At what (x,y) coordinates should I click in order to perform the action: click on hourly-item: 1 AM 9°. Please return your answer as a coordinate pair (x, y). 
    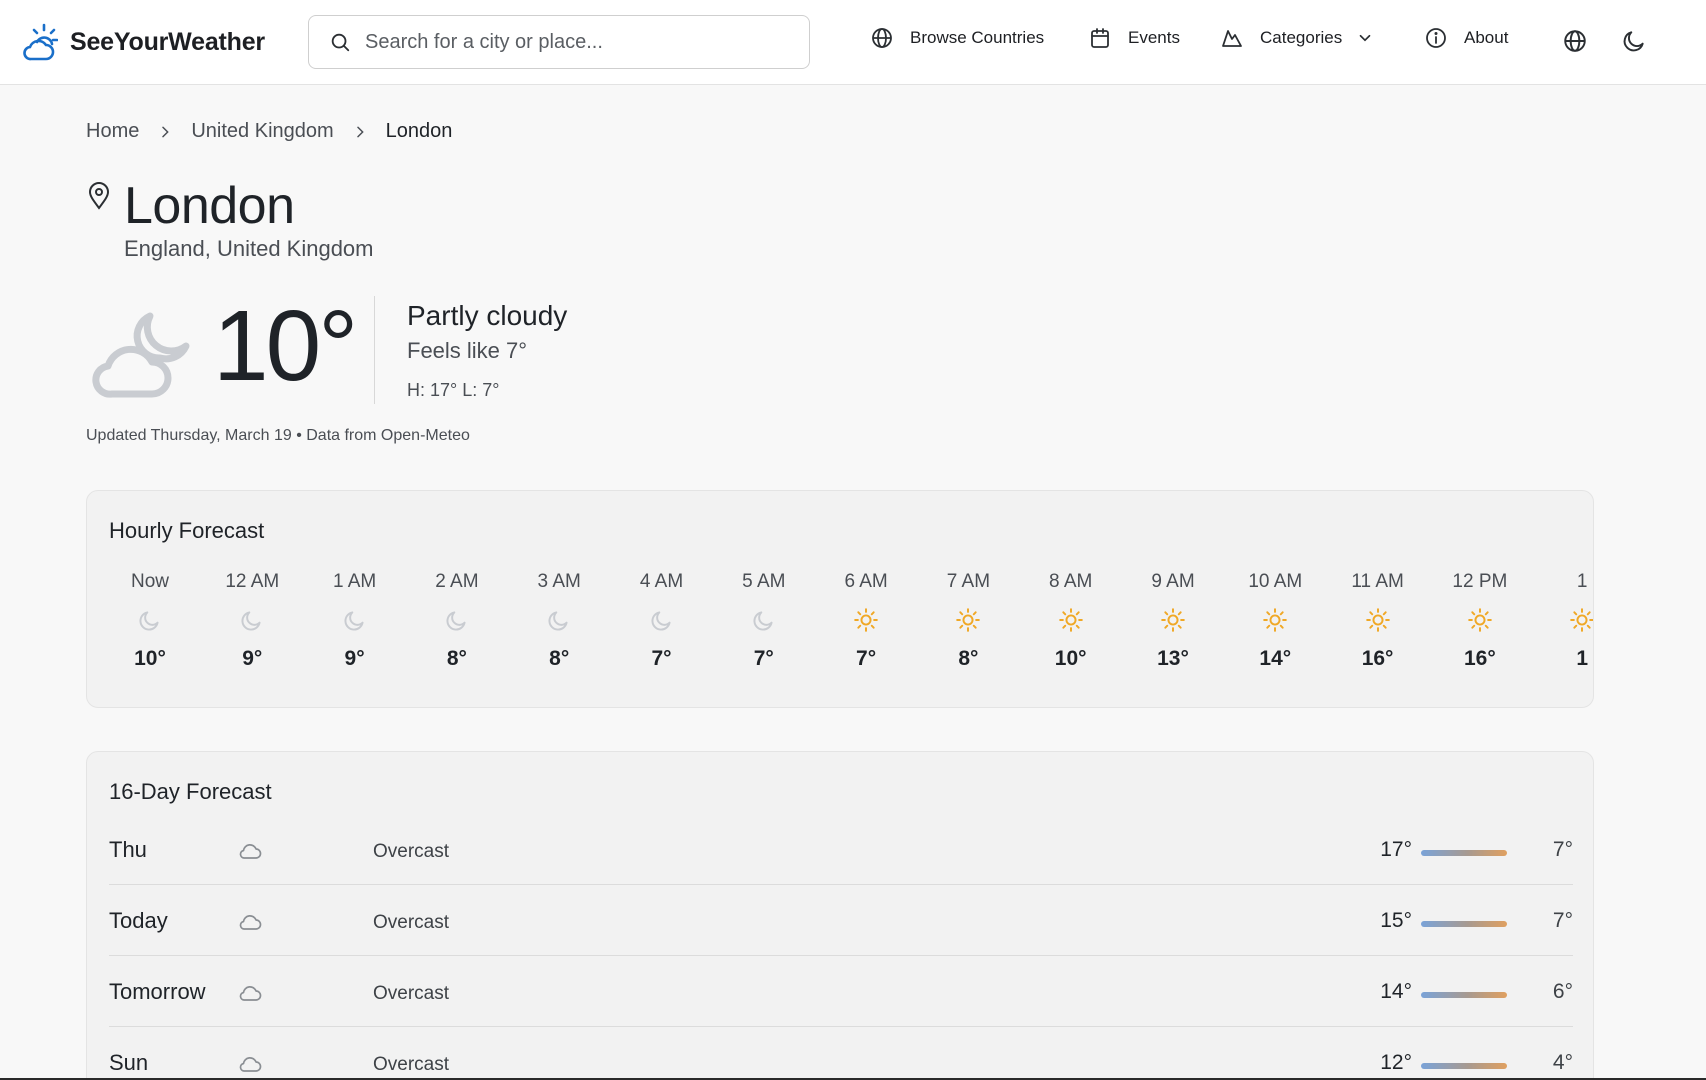
    Looking at the image, I should click on (355, 621).